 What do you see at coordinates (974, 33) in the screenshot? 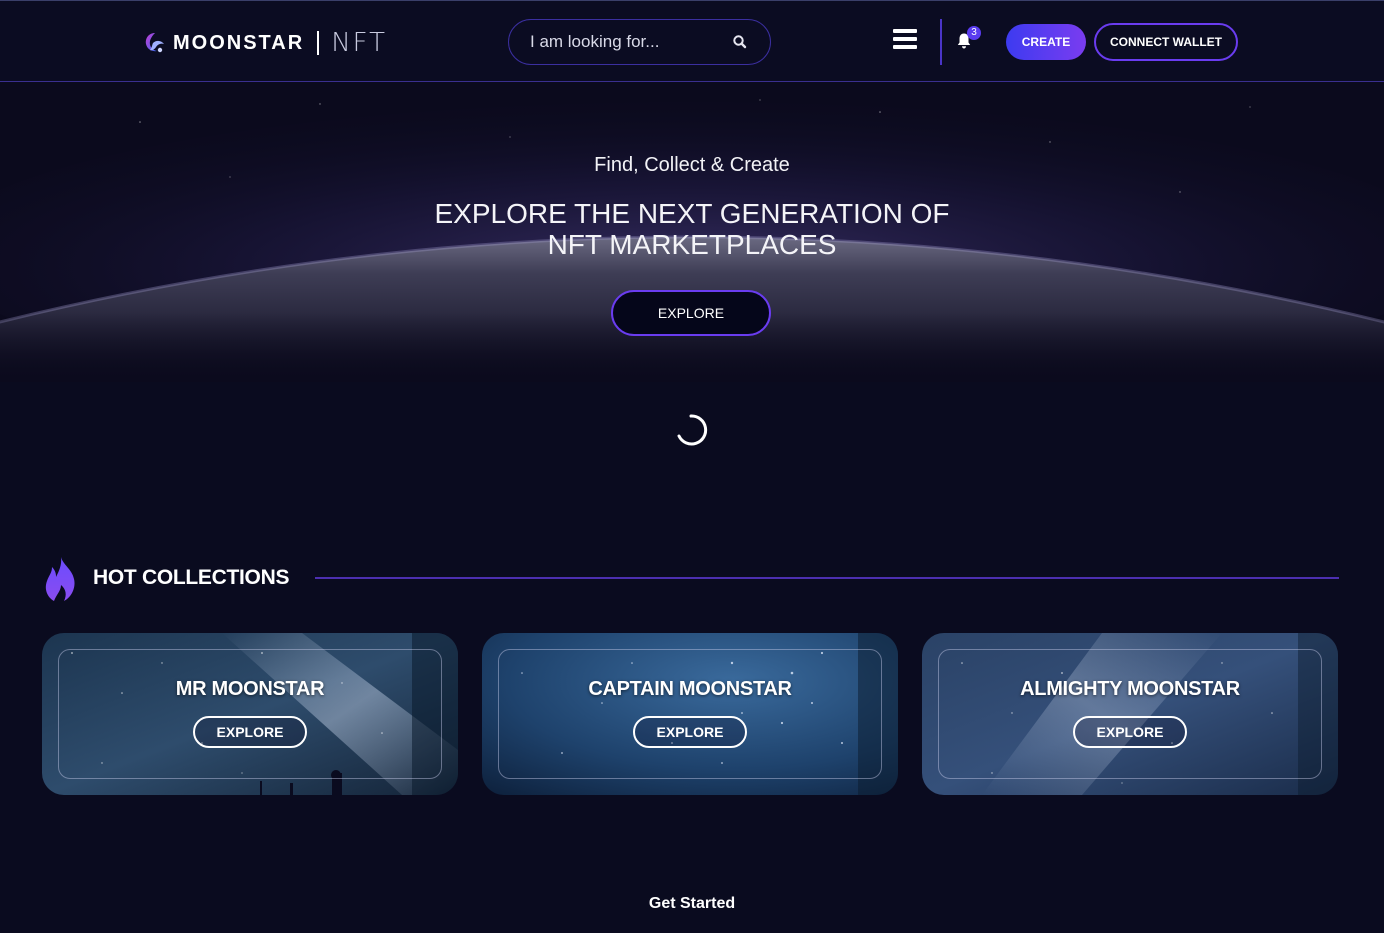
I see `notification-badge: 3` at bounding box center [974, 33].